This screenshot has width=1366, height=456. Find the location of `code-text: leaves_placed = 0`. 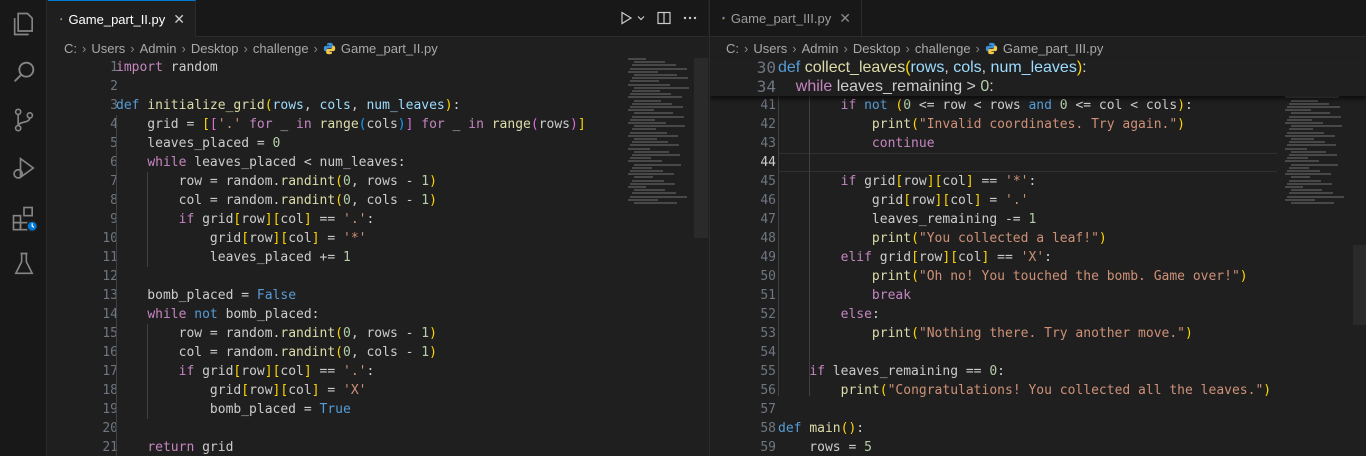

code-text: leaves_placed = 0 is located at coordinates (198, 143).